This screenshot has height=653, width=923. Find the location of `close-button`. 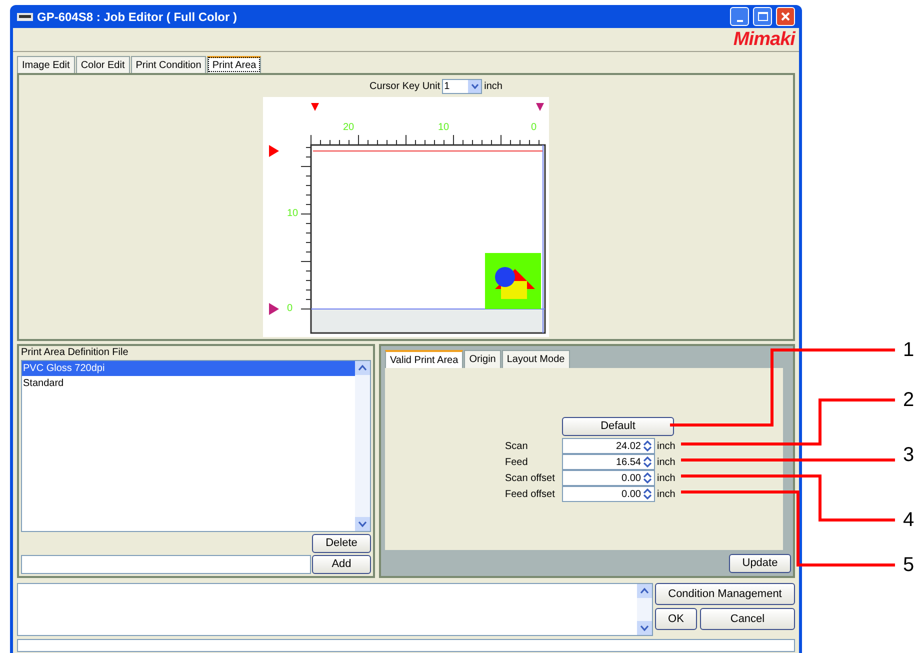

close-button is located at coordinates (785, 16).